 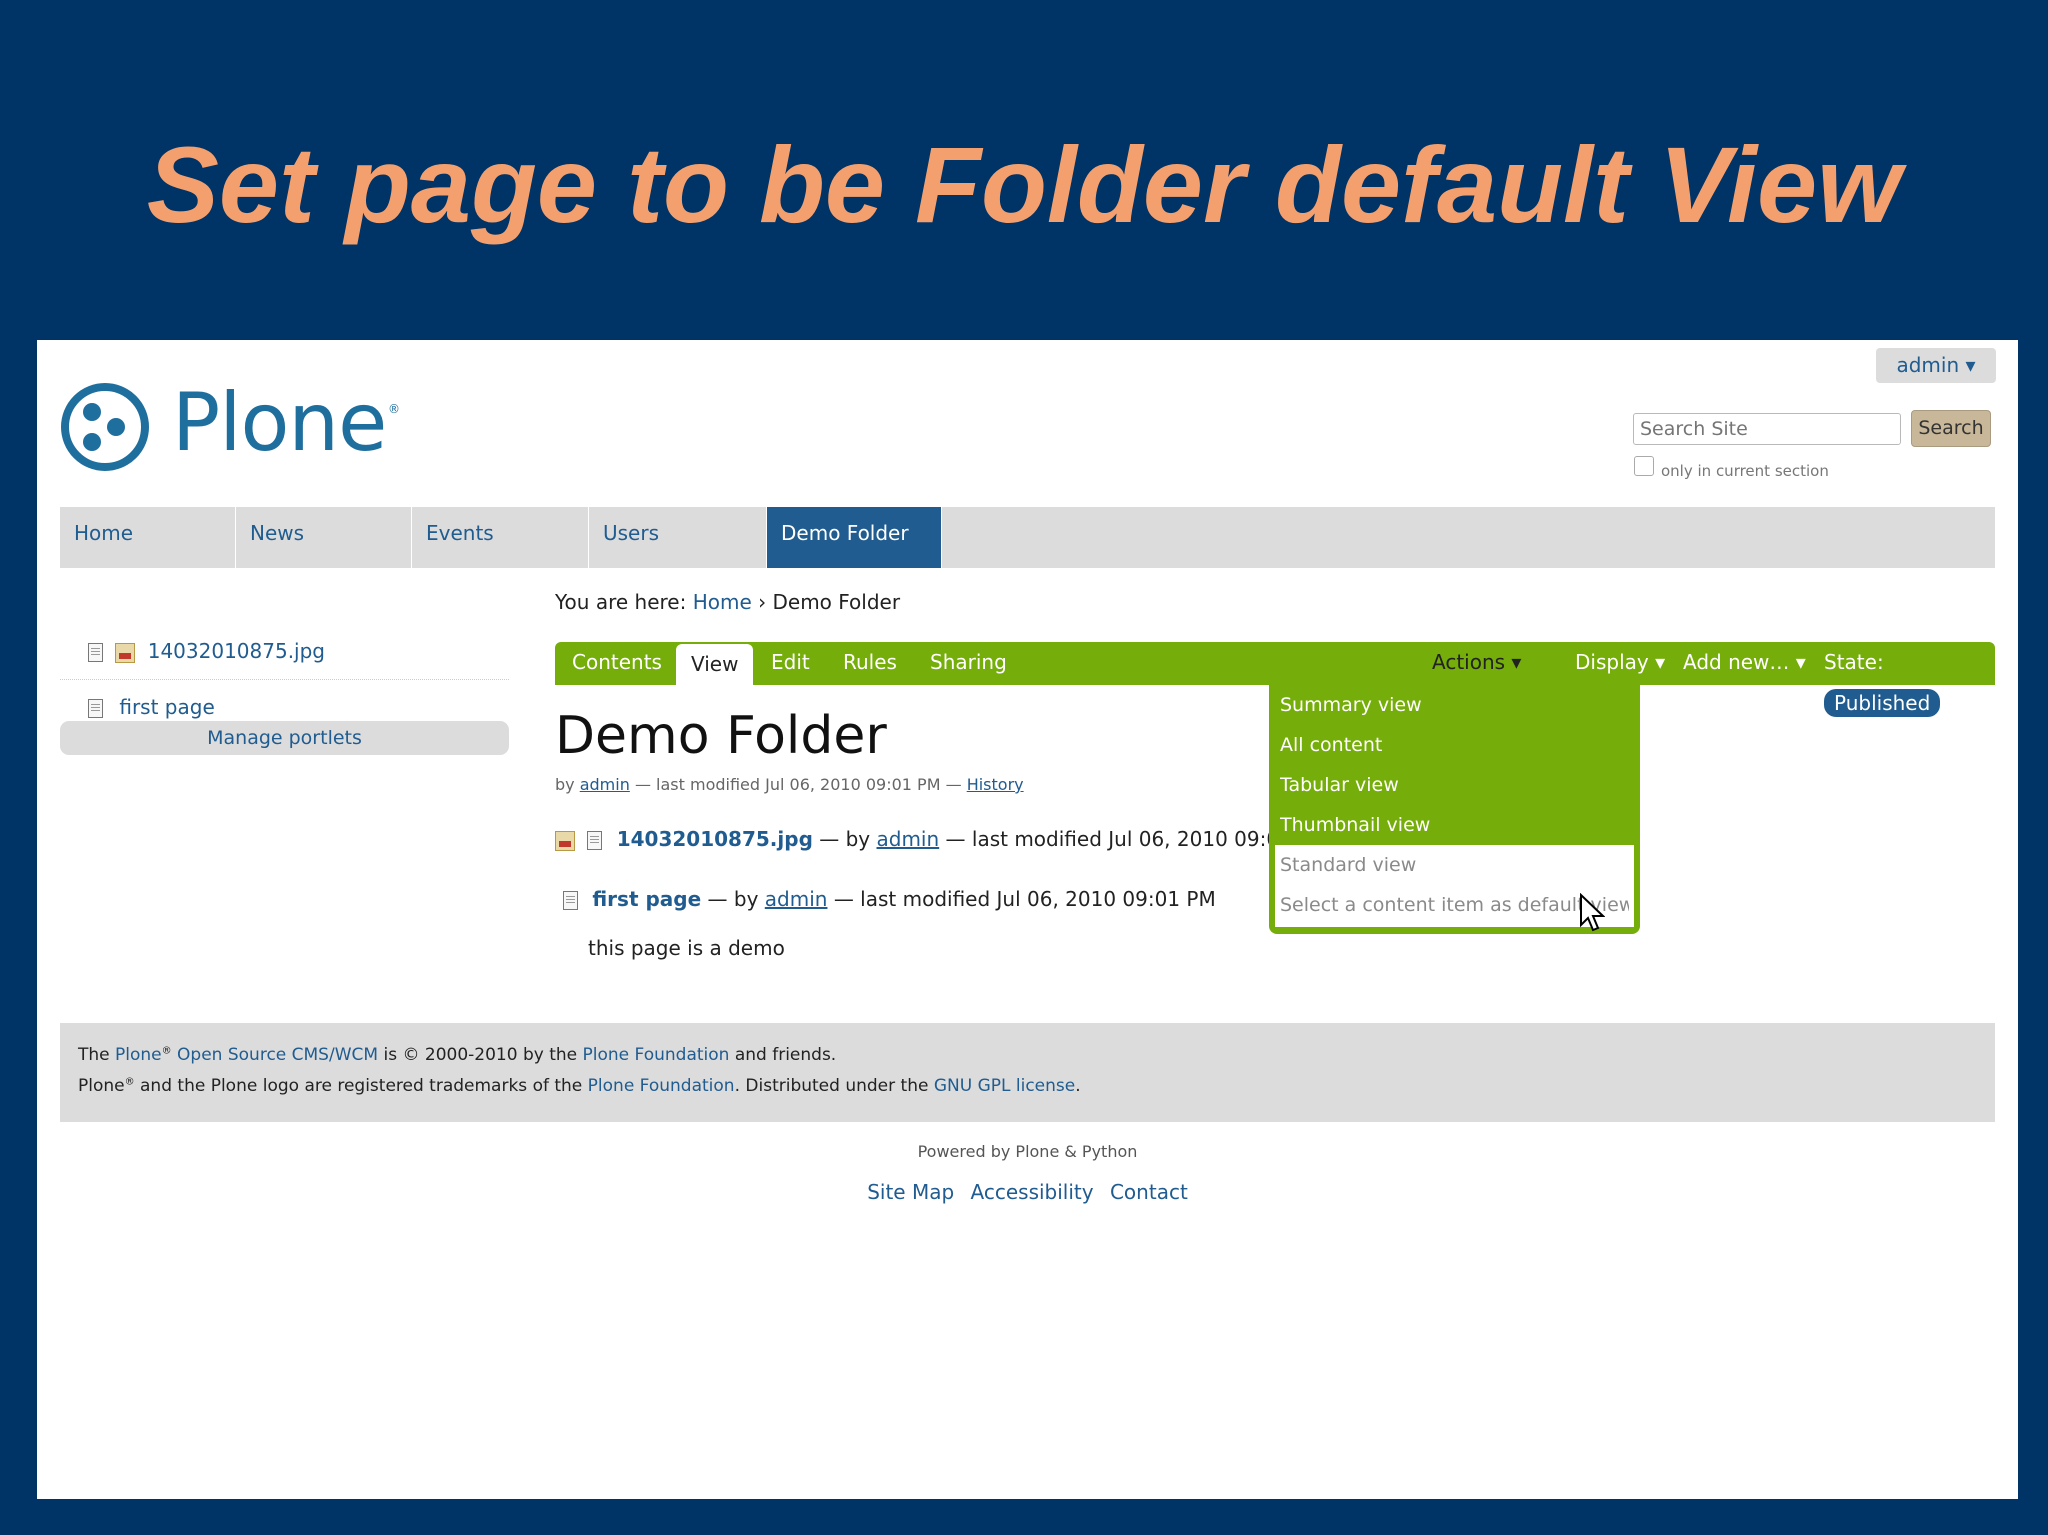 I want to click on portlet-item-label: first page, so click(x=167, y=707).